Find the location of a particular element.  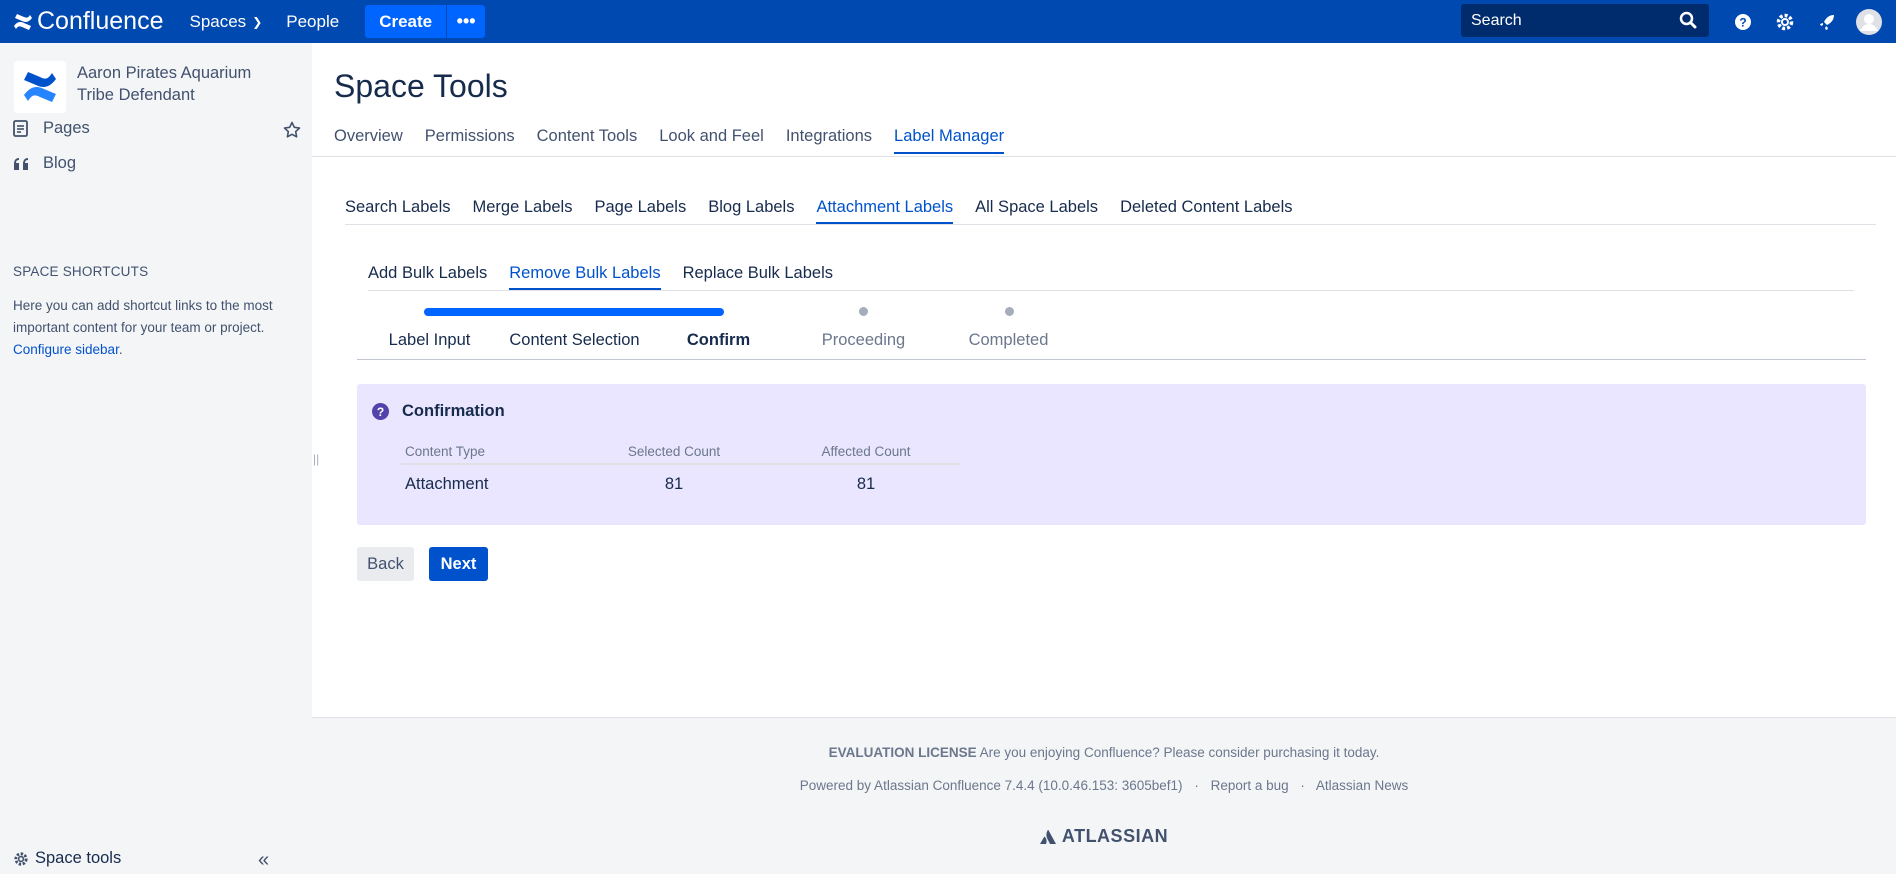

step-label-input: Label Input is located at coordinates (429, 340).